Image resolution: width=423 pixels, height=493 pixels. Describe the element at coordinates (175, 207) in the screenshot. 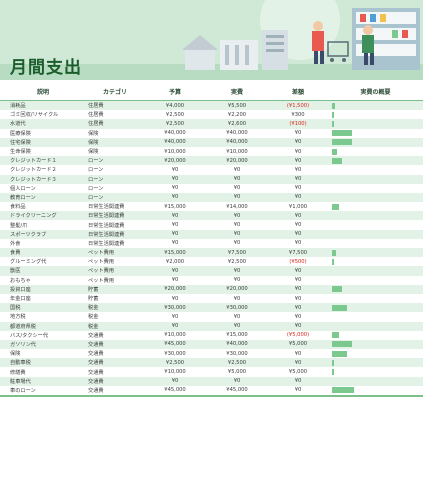

I see `cell-budget: ¥15,000` at that location.